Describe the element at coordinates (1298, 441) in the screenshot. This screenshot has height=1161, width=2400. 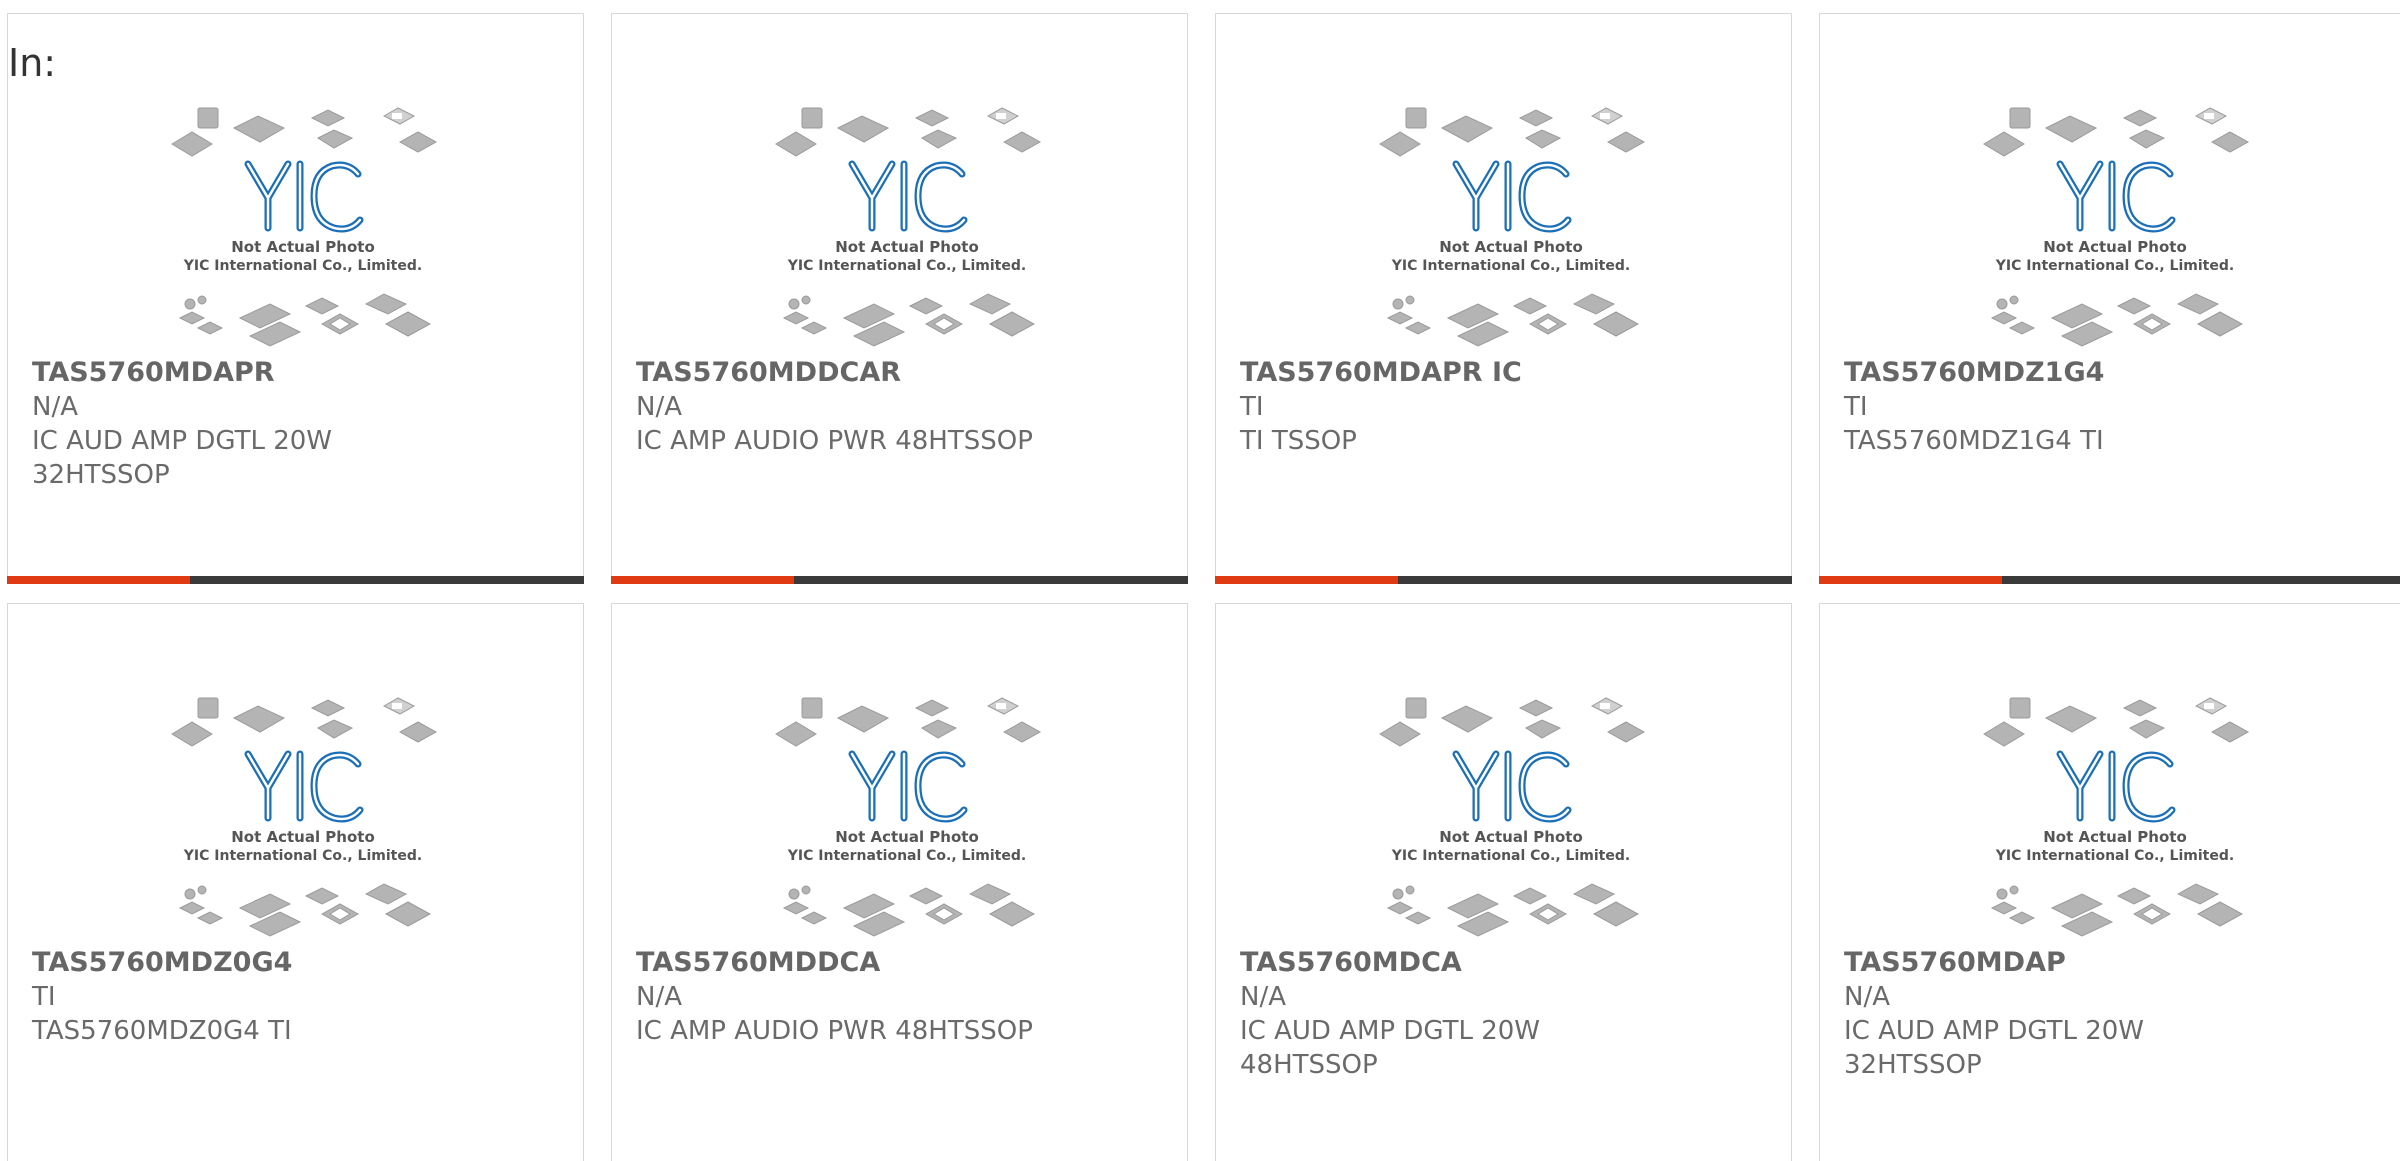
I see `description: TI TSSOP` at that location.